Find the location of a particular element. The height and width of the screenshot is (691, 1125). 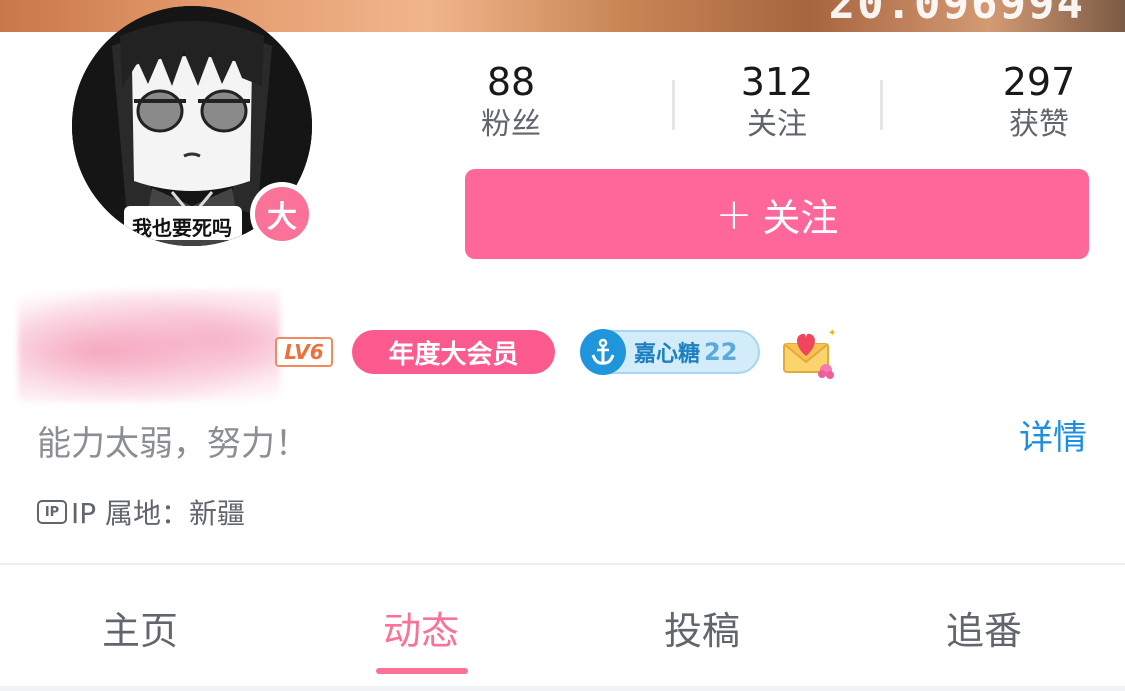

bottom-divider is located at coordinates (562, 688).